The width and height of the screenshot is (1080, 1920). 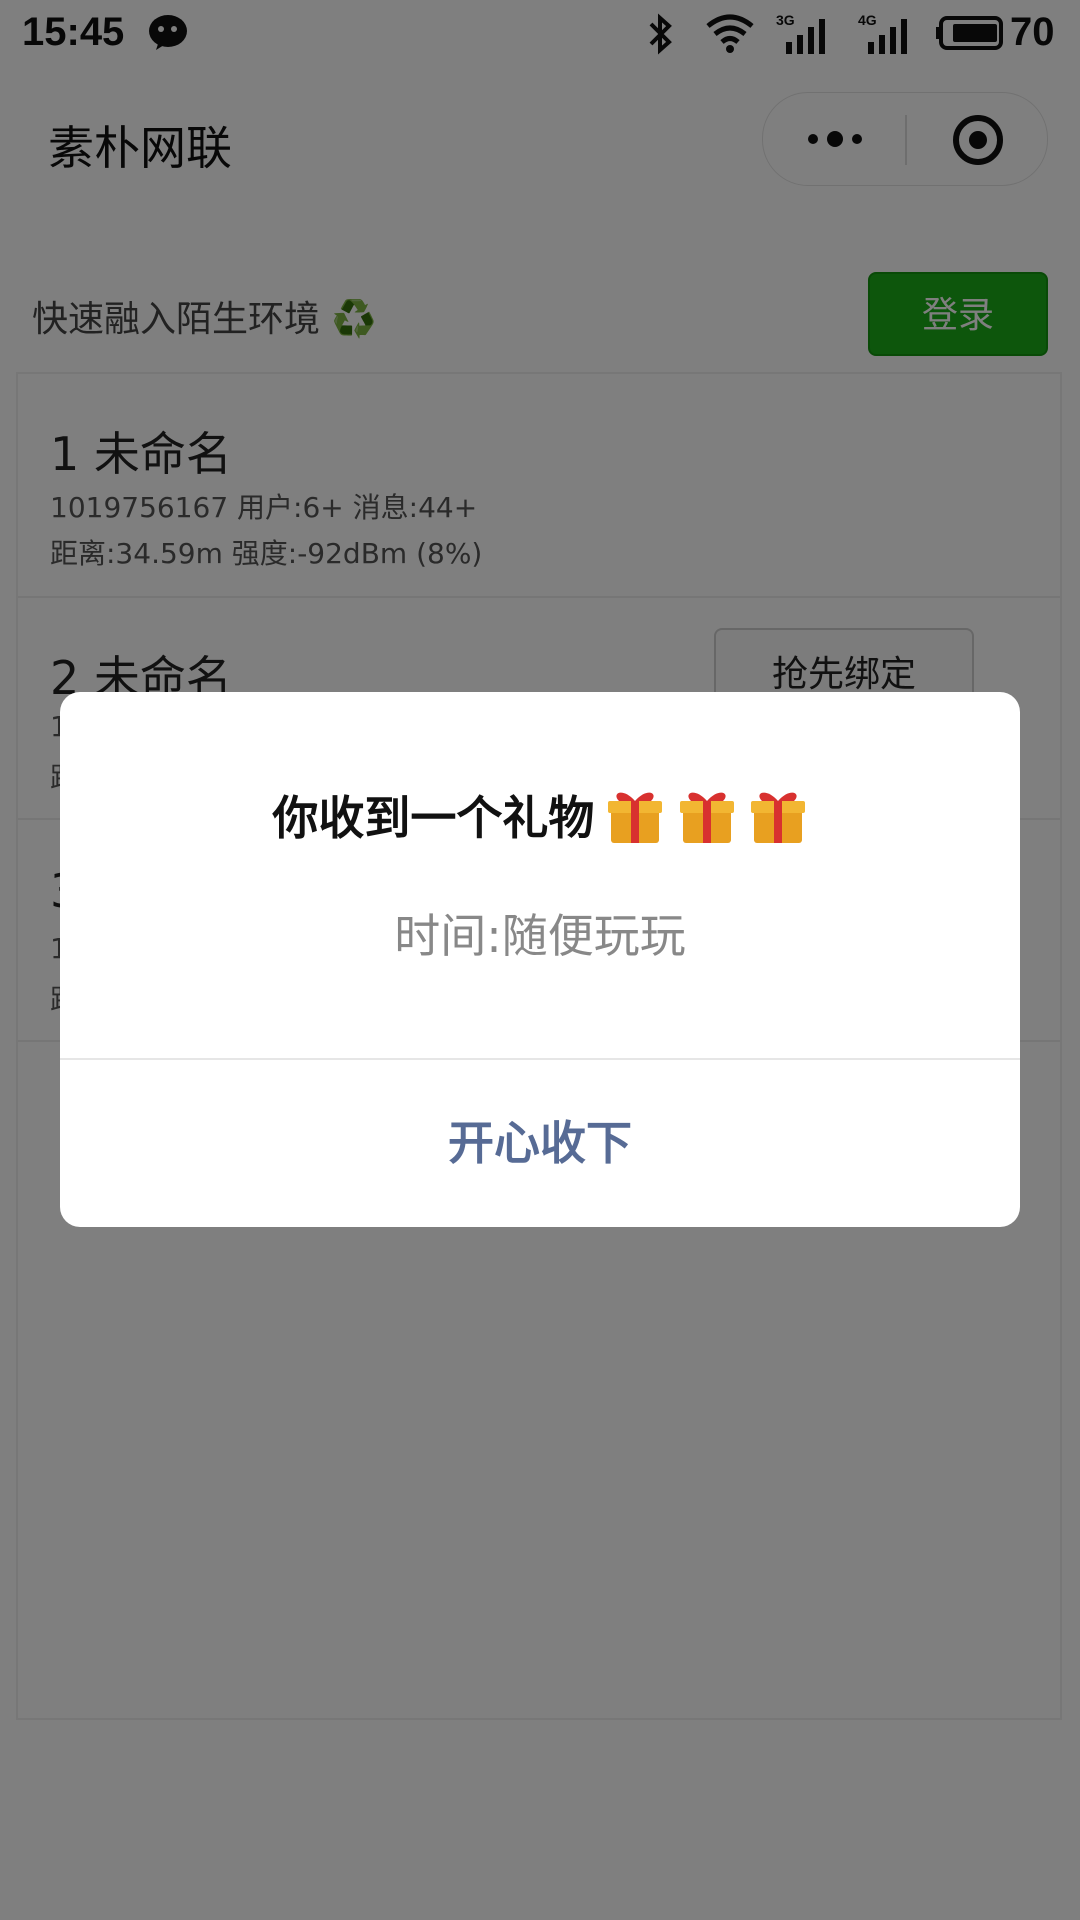 What do you see at coordinates (540, 936) in the screenshot?
I see `modal-content: 时间:随便玩玩` at bounding box center [540, 936].